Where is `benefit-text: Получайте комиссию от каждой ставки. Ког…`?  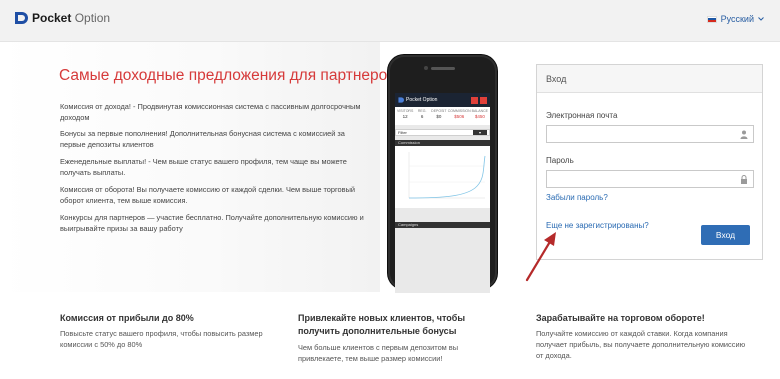
benefit-text: Получайте комиссию от каждой ставки. Ког… is located at coordinates (641, 344).